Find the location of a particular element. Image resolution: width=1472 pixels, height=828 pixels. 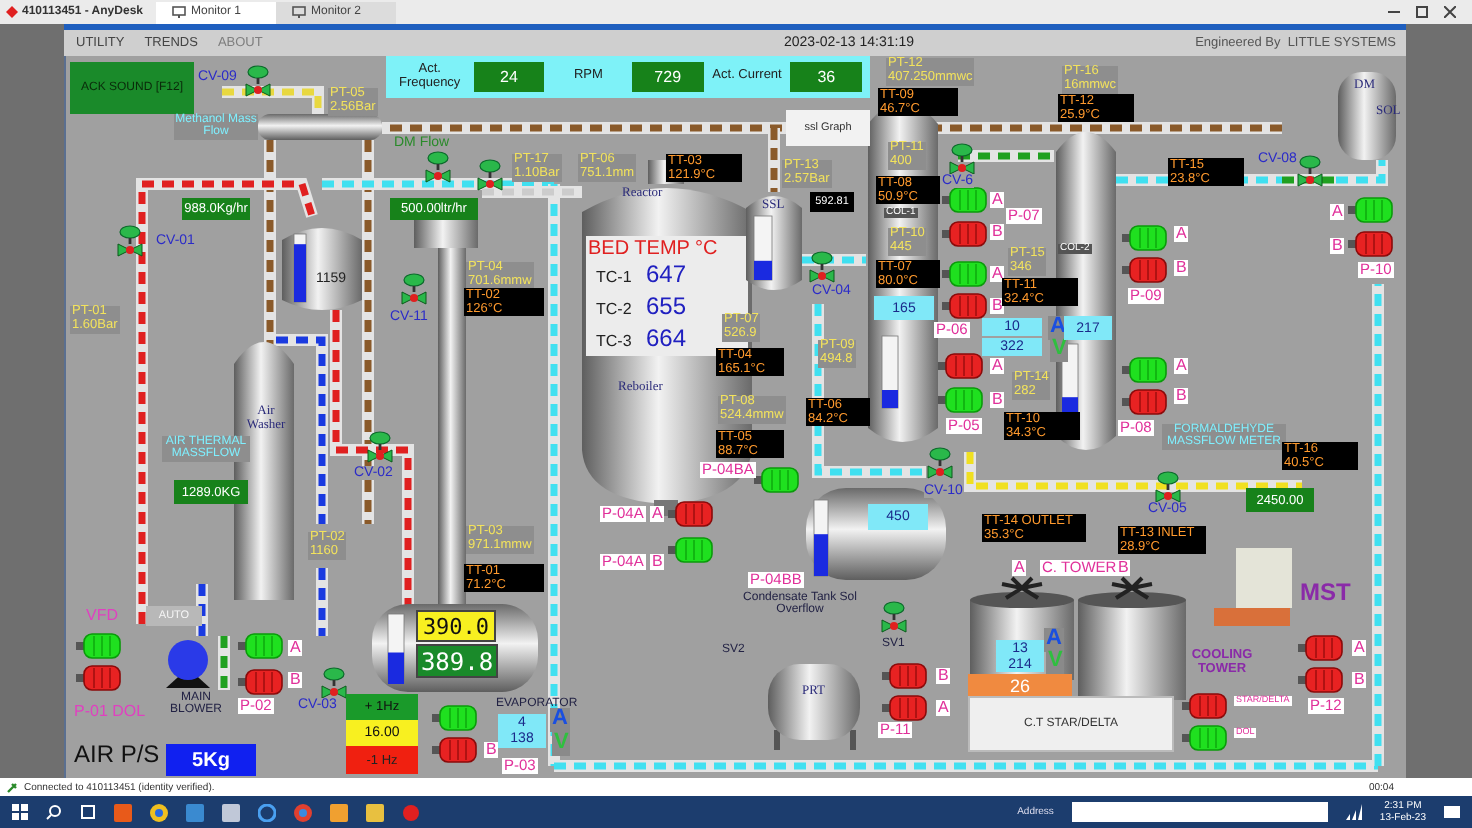

cooling-tower is located at coordinates (1132, 646).